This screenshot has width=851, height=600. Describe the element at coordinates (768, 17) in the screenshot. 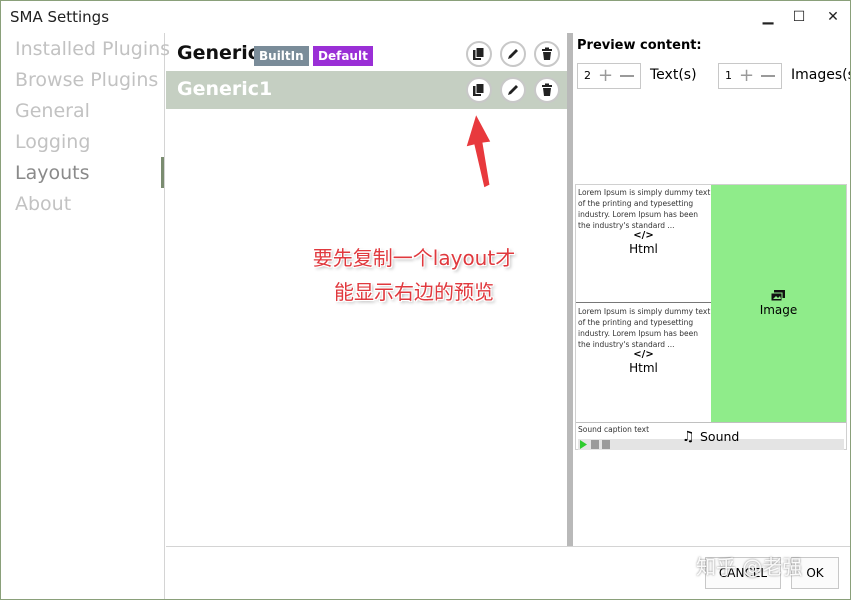

I see `minimize-button: ▁` at that location.